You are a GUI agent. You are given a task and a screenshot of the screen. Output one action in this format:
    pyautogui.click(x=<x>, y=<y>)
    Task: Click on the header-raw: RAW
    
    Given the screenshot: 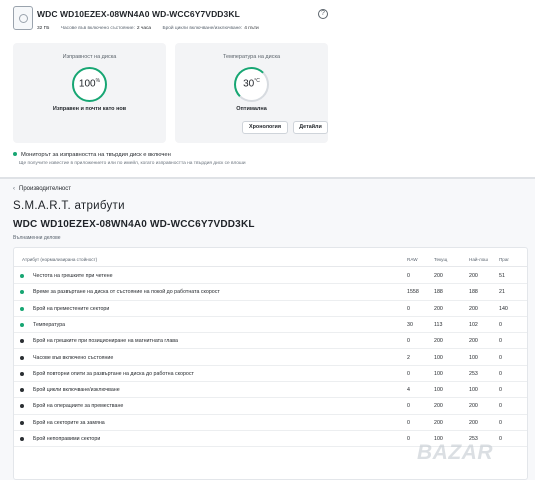 What is the action you would take?
    pyautogui.click(x=412, y=259)
    